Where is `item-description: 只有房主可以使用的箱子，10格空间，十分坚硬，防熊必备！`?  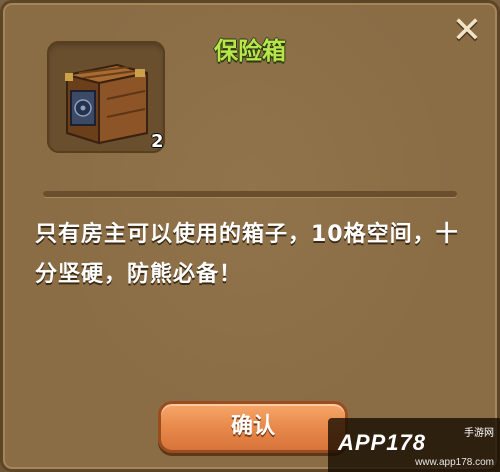
item-description: 只有房主可以使用的箱子，10格空间，十分坚硬，防熊必备！ is located at coordinates (247, 254).